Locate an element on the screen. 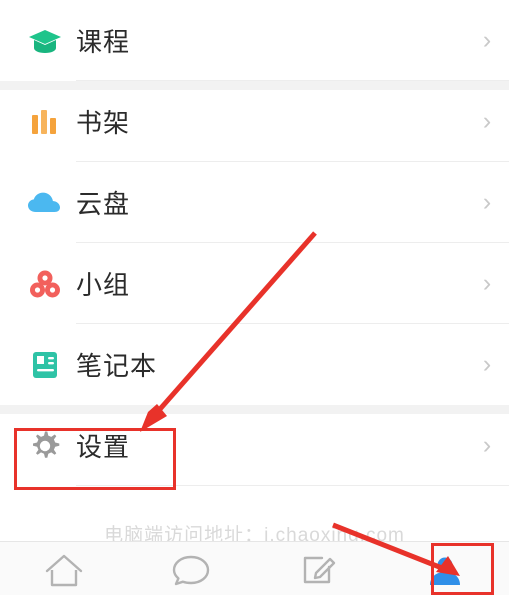  gear-icon is located at coordinates (45, 446).